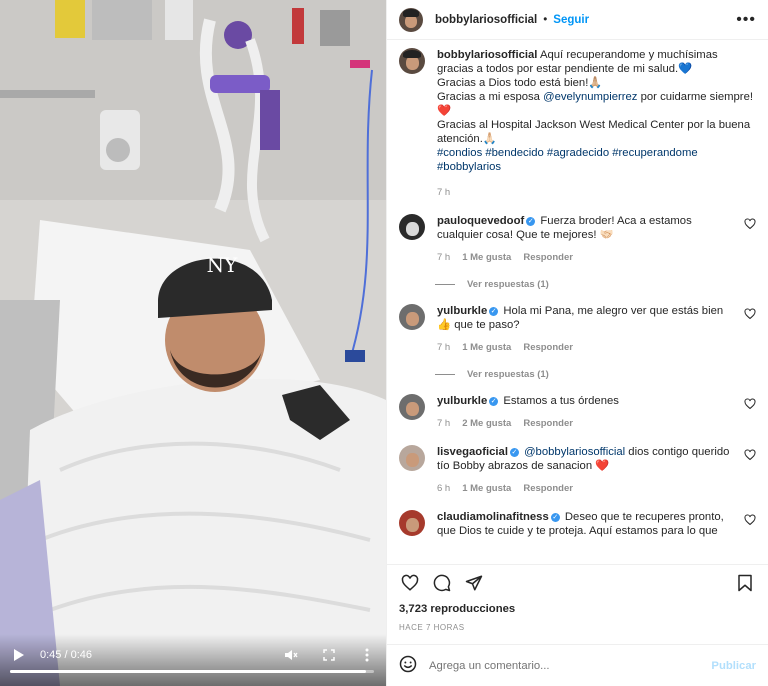 This screenshot has width=768, height=686. Describe the element at coordinates (291, 655) in the screenshot. I see `mute-icon` at that location.